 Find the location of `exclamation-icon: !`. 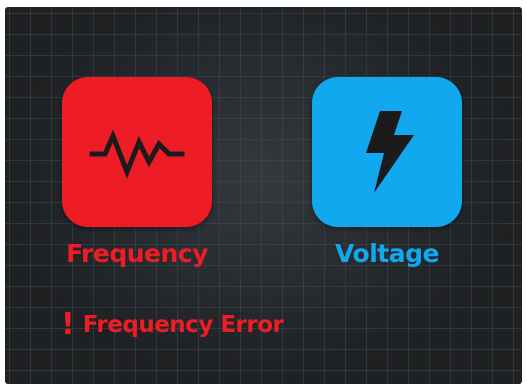

exclamation-icon: ! is located at coordinates (68, 324).